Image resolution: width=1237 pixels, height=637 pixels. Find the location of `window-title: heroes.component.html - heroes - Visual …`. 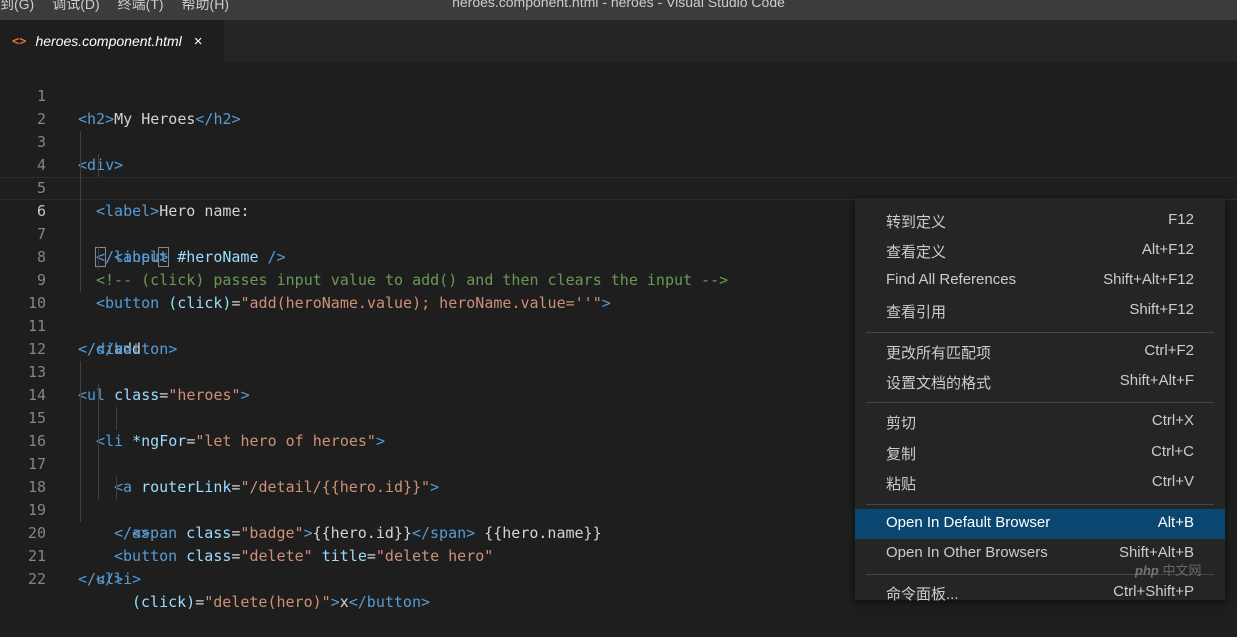

window-title: heroes.component.html - heroes - Visual … is located at coordinates (618, 5).